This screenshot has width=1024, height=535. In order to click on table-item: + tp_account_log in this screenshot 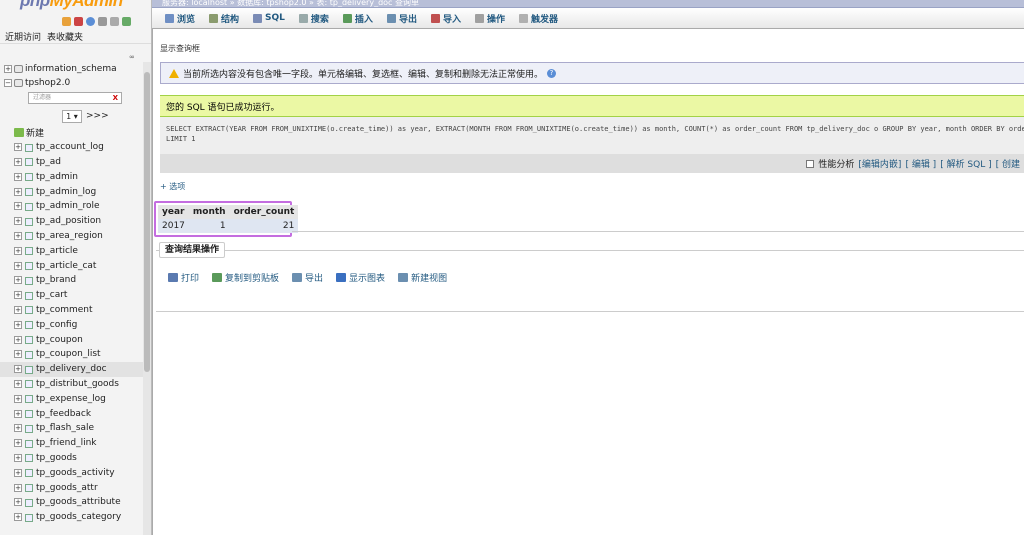, I will do `click(71, 147)`.